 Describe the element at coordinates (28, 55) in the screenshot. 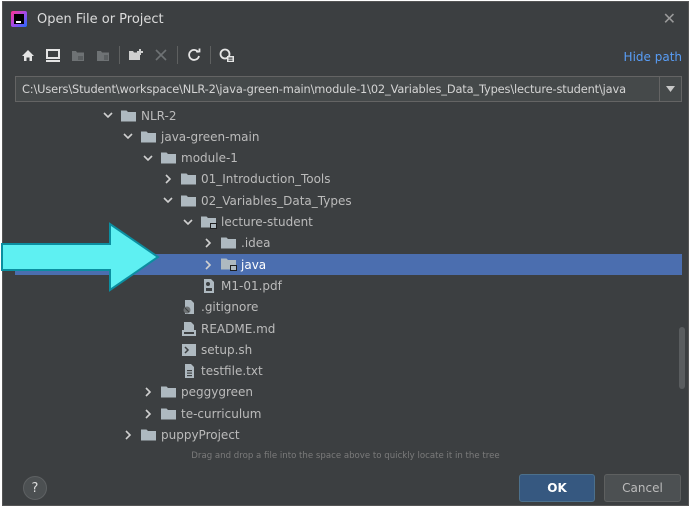

I see `home-icon` at that location.